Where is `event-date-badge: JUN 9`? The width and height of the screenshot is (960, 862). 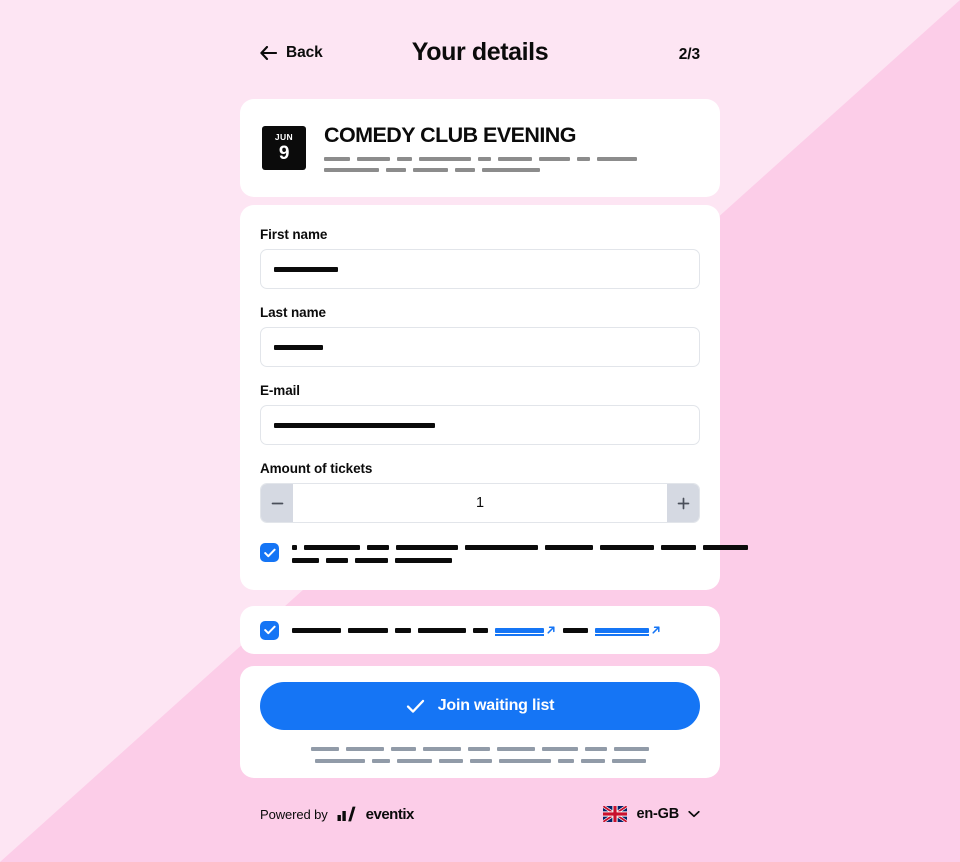 event-date-badge: JUN 9 is located at coordinates (284, 148).